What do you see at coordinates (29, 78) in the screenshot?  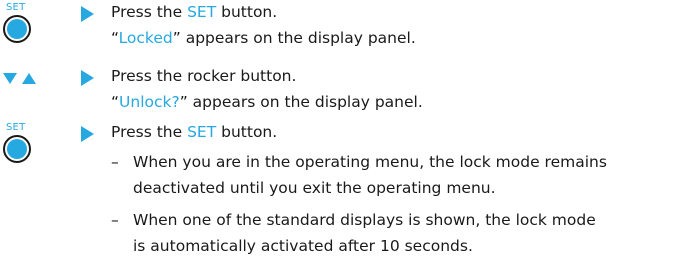 I see `rocker-up-icon` at bounding box center [29, 78].